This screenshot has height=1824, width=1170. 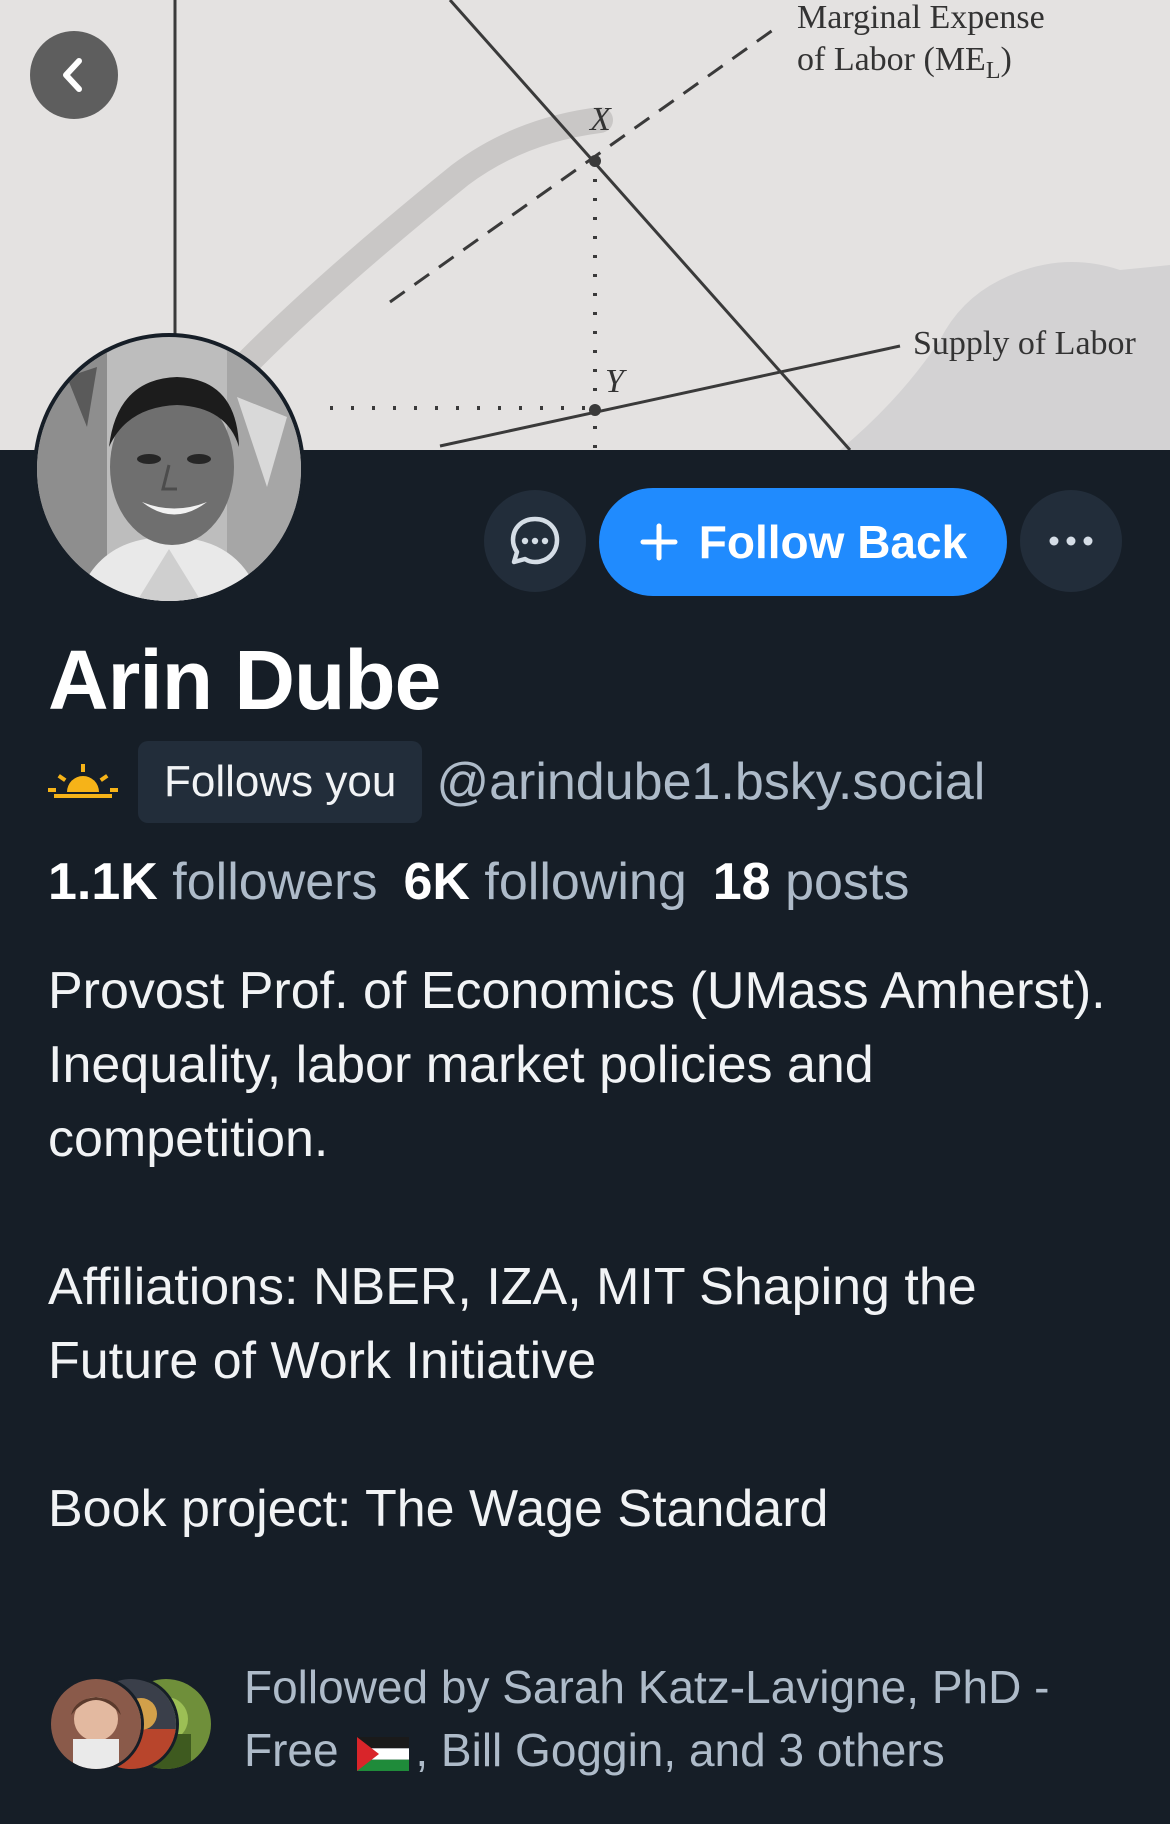 What do you see at coordinates (544, 882) in the screenshot?
I see `following-stat: 6K following` at bounding box center [544, 882].